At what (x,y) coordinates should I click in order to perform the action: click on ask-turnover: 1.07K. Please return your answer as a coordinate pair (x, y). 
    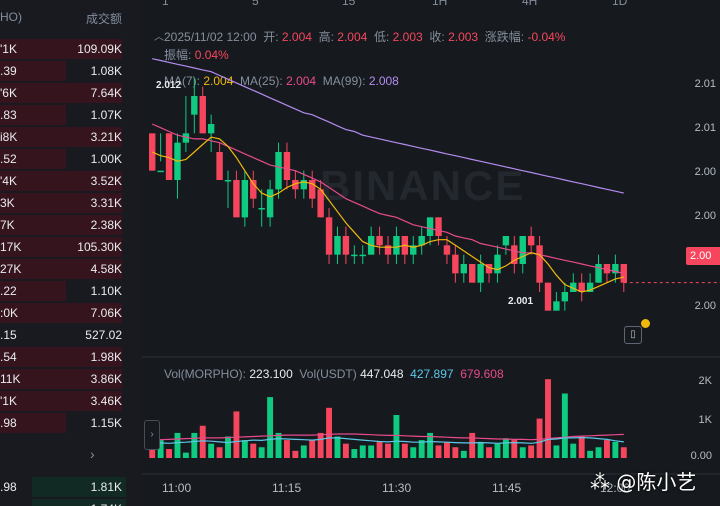
    Looking at the image, I should click on (106, 115).